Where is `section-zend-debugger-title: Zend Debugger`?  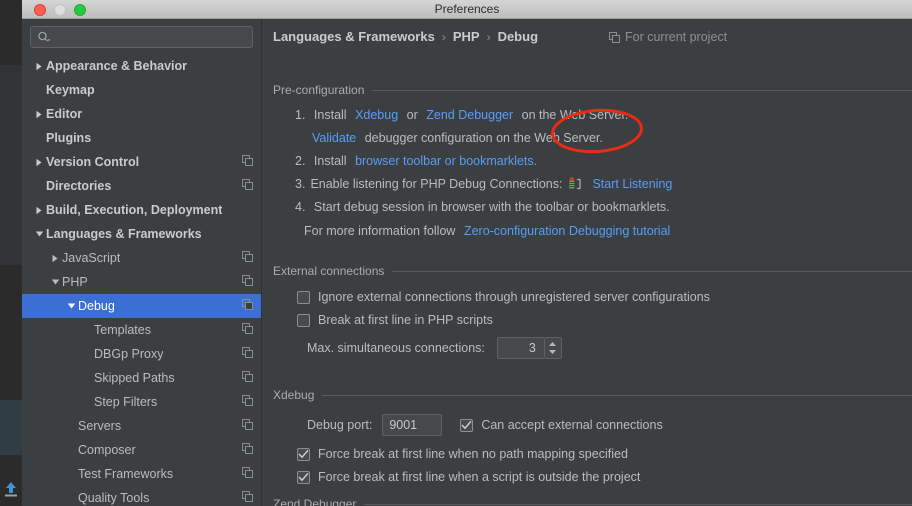 section-zend-debugger-title: Zend Debugger is located at coordinates (315, 501).